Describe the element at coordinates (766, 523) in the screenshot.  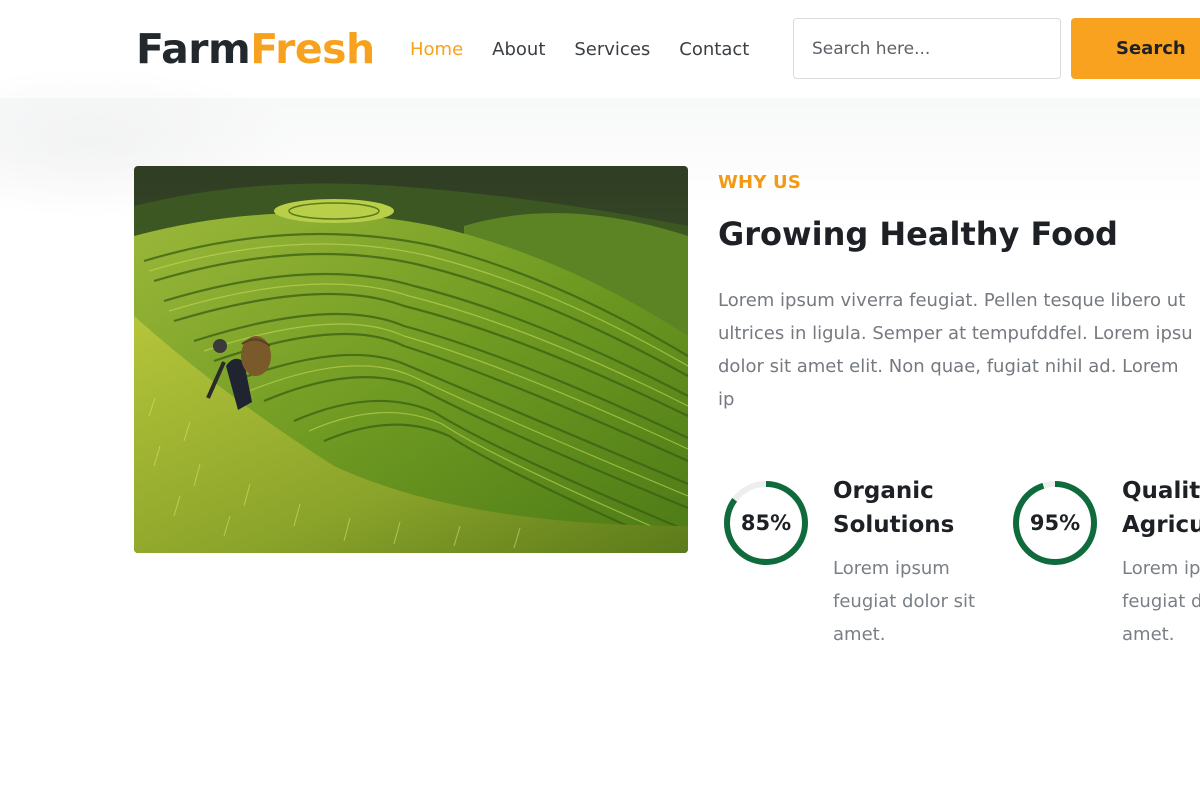
I see `stat-value: 85%` at that location.